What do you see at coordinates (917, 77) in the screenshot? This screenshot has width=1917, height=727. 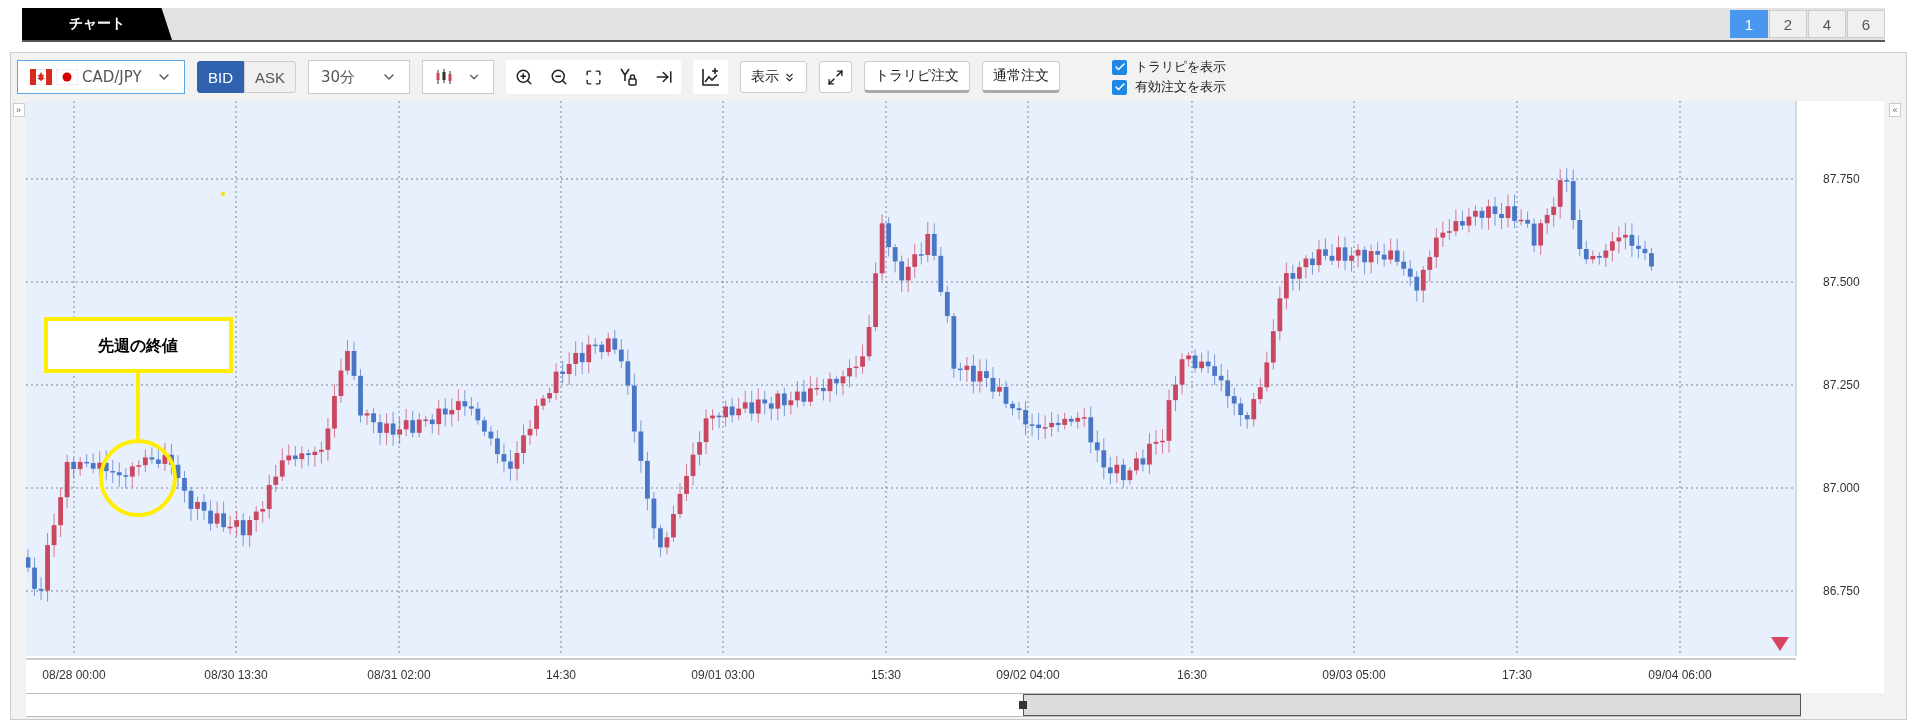 I see `order-button: トラリピ注文` at bounding box center [917, 77].